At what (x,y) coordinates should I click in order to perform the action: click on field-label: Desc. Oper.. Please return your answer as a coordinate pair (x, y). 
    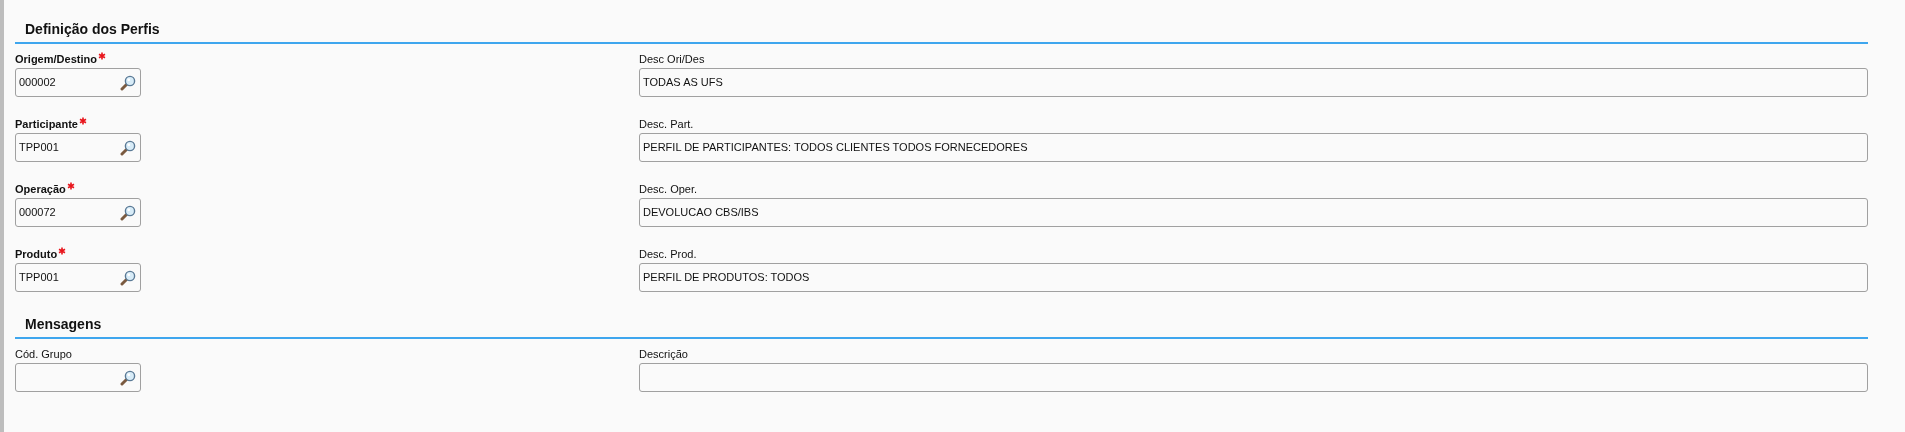
    Looking at the image, I should click on (668, 189).